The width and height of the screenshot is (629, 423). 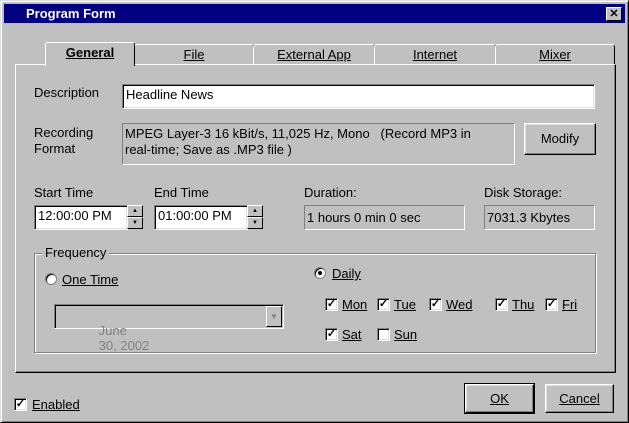 I want to click on description-input: Headline News, so click(x=358, y=96).